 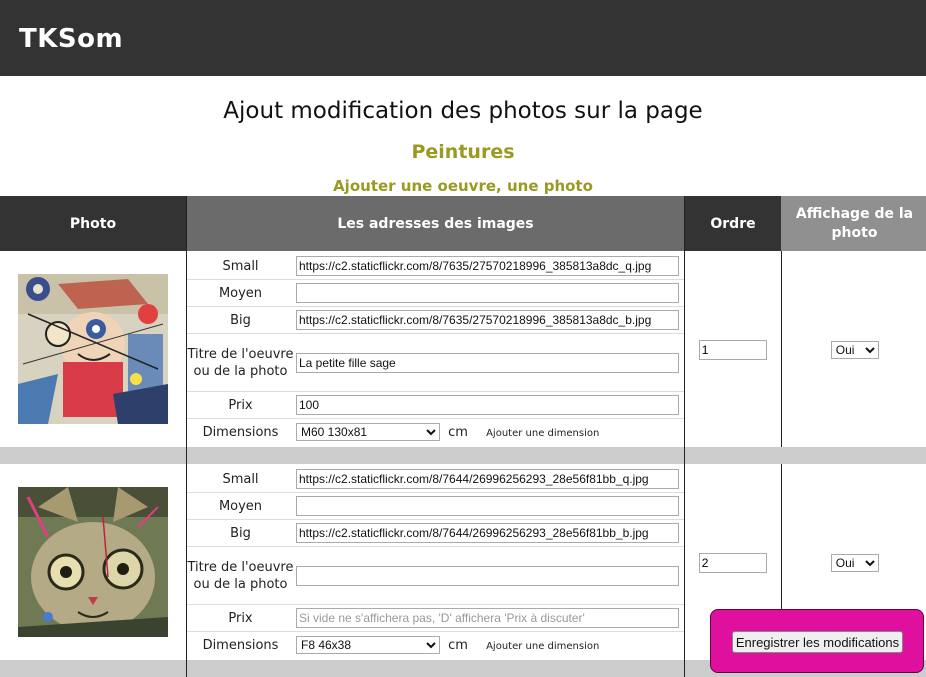 I want to click on column-header-display: Affichage de la photo, so click(x=853, y=223).